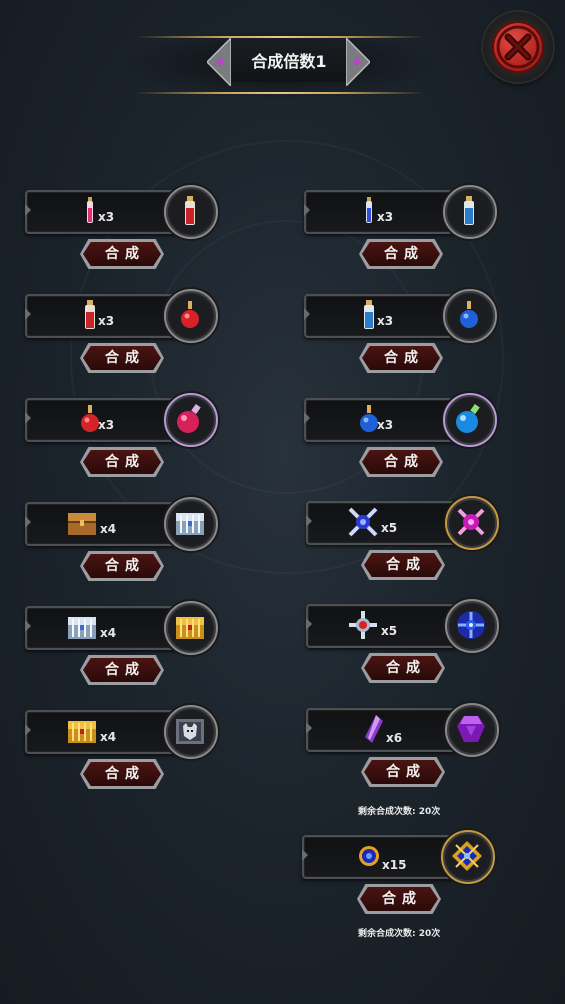 Image resolution: width=565 pixels, height=1004 pixels. I want to click on close-button-face, so click(518, 47).